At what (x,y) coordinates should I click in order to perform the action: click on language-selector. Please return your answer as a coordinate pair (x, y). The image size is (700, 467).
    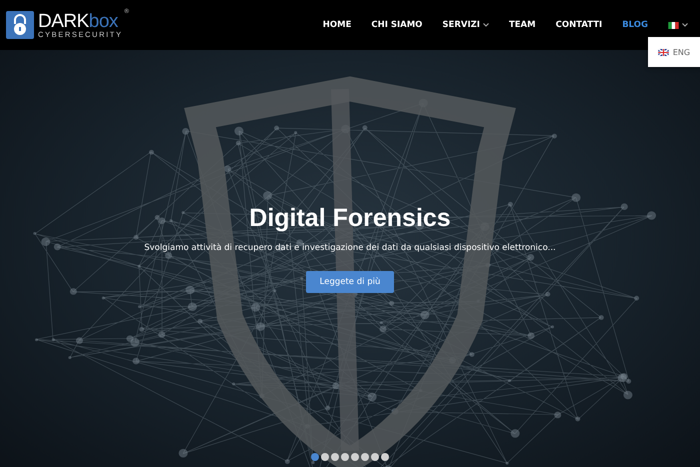
    Looking at the image, I should click on (678, 25).